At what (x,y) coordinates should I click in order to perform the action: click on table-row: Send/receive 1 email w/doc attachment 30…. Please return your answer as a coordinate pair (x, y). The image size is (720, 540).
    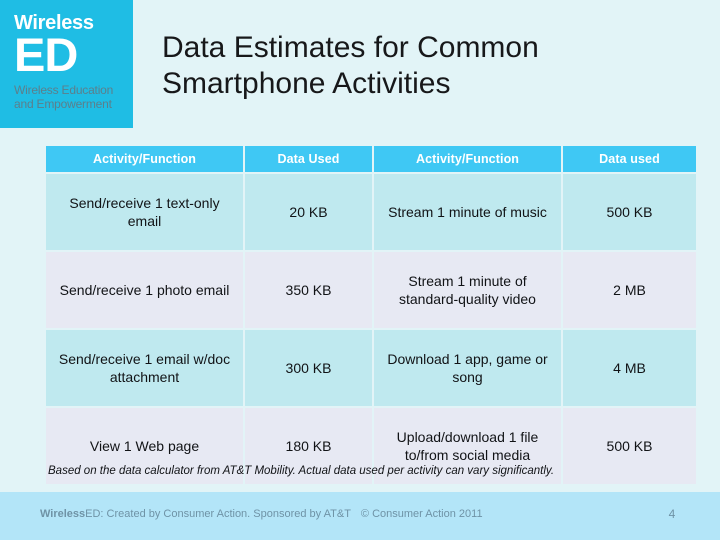
    Looking at the image, I should click on (371, 368).